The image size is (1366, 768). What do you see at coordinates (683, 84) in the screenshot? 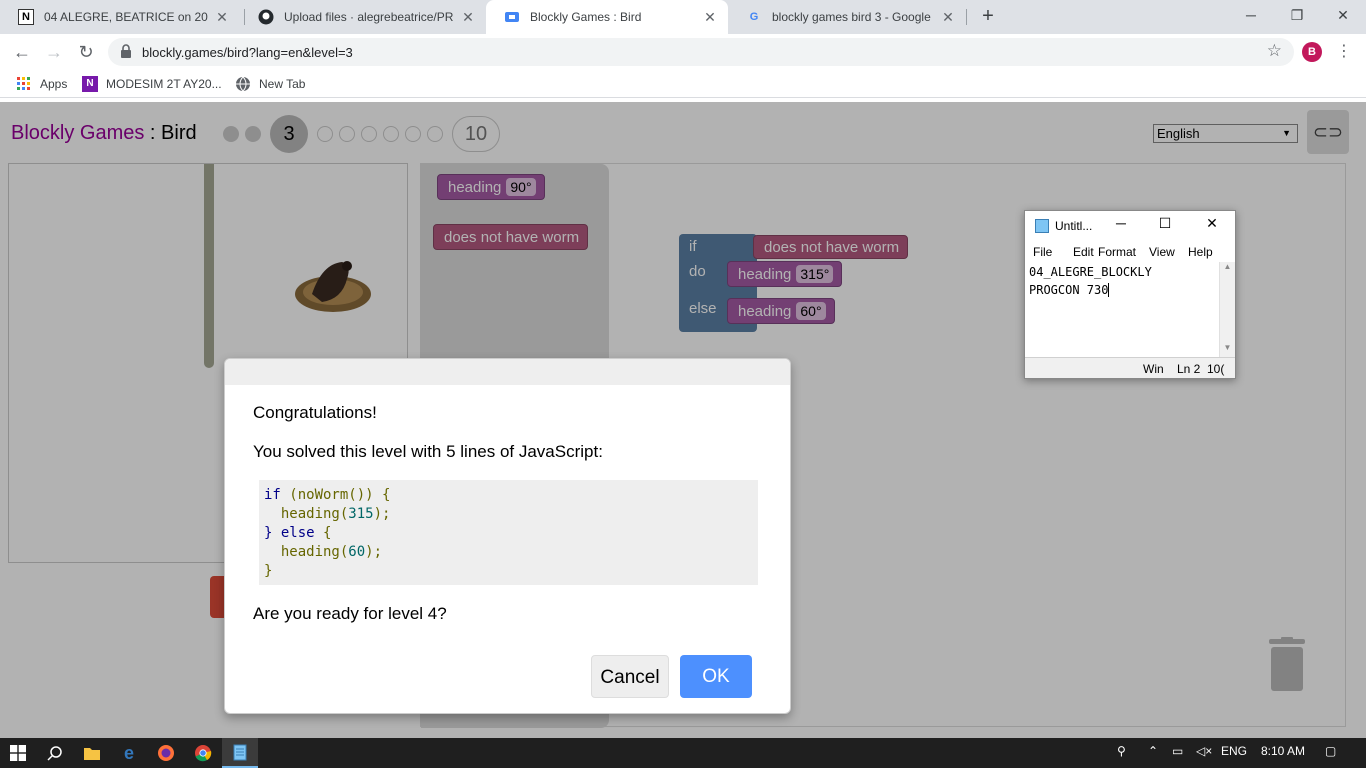
I see `bookmarks-bar: Apps N MODESIM 2T AY20... New Tab` at bounding box center [683, 84].